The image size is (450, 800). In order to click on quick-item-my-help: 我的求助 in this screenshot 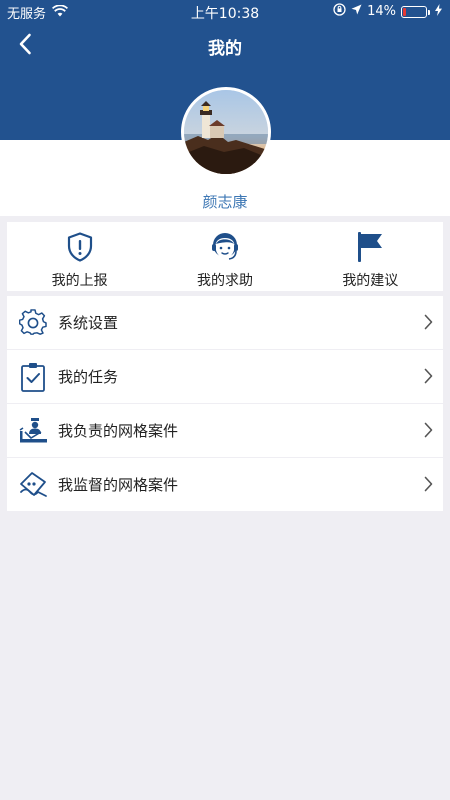, I will do `click(224, 256)`.